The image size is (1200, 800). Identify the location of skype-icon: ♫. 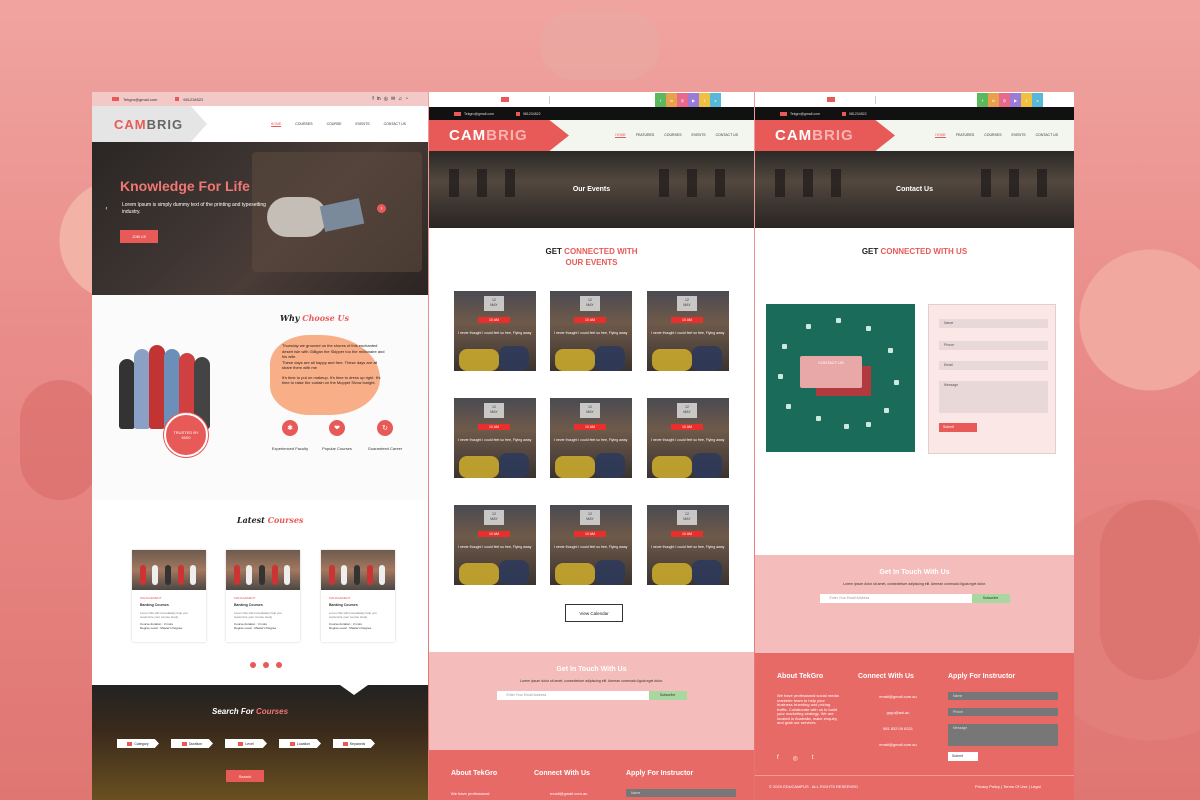
(400, 99).